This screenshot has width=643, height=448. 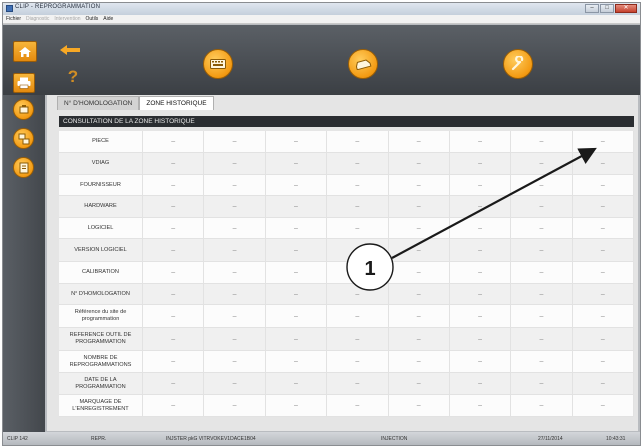 What do you see at coordinates (616, 438) in the screenshot?
I see `status-time: 10:43:31` at bounding box center [616, 438].